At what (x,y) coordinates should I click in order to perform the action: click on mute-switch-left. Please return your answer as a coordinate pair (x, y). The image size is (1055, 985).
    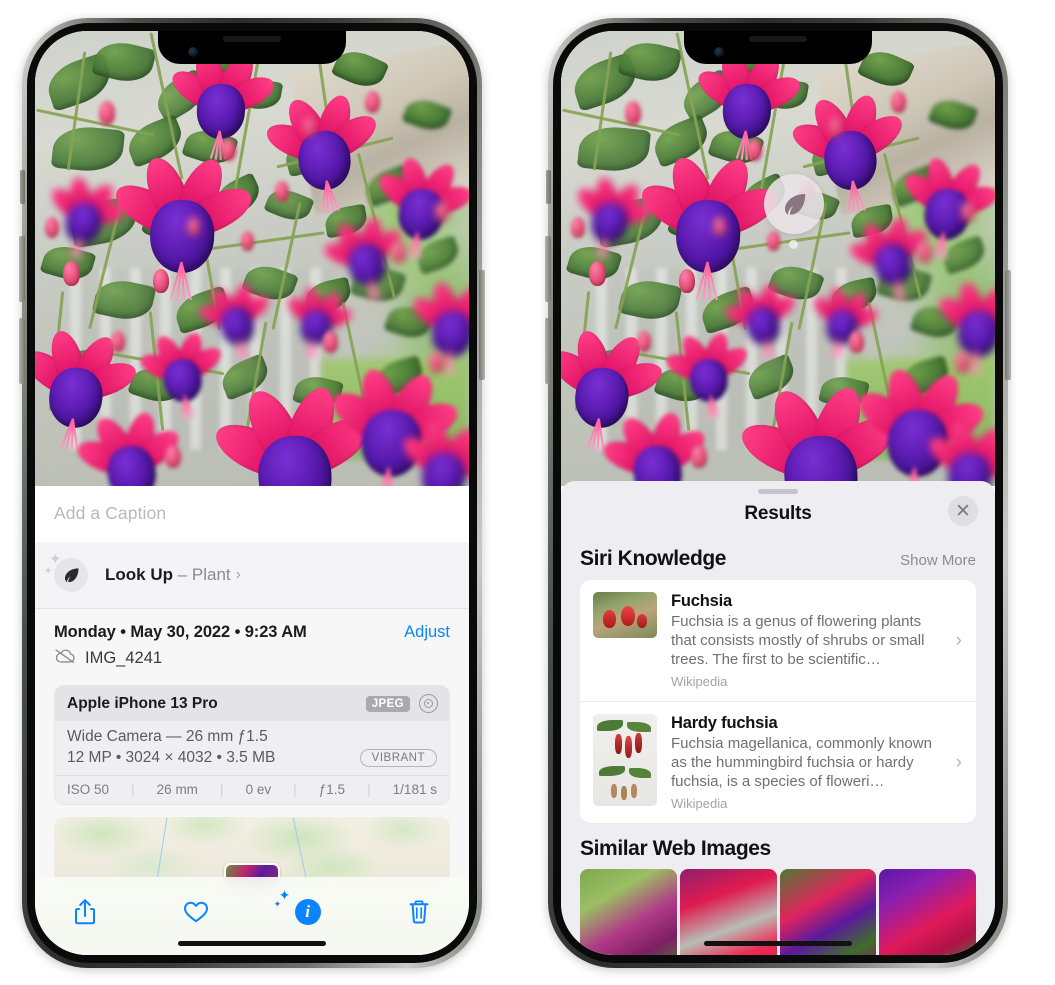
    Looking at the image, I should click on (22, 187).